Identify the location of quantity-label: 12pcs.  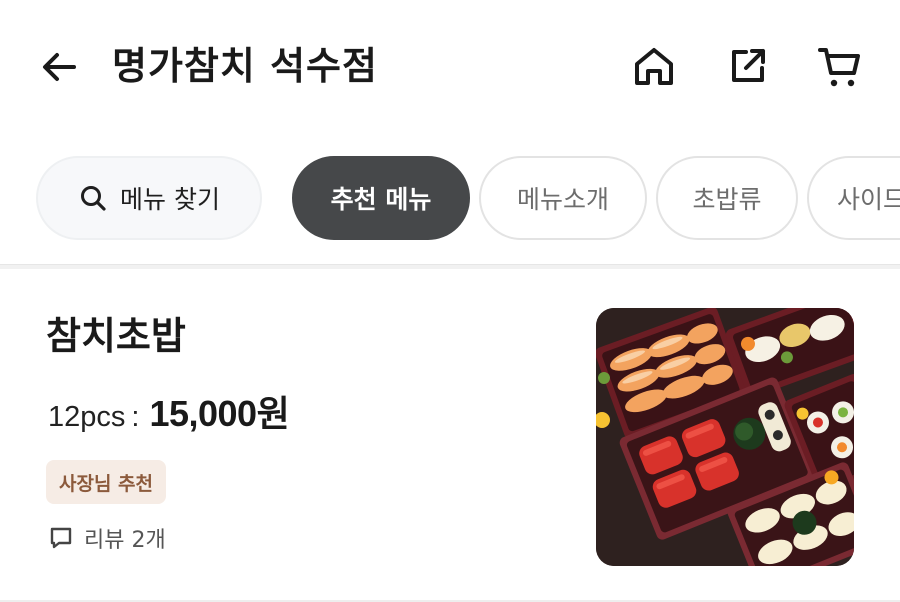
(87, 417).